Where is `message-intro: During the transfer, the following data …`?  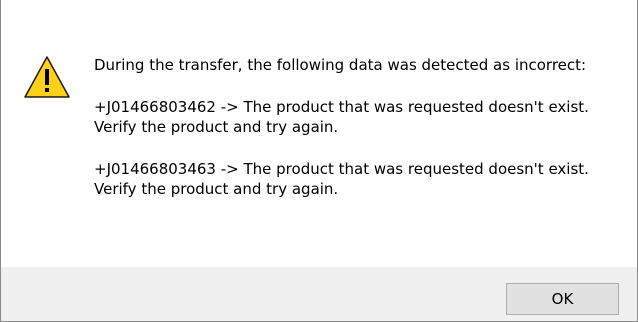 message-intro: During the transfer, the following data … is located at coordinates (340, 65).